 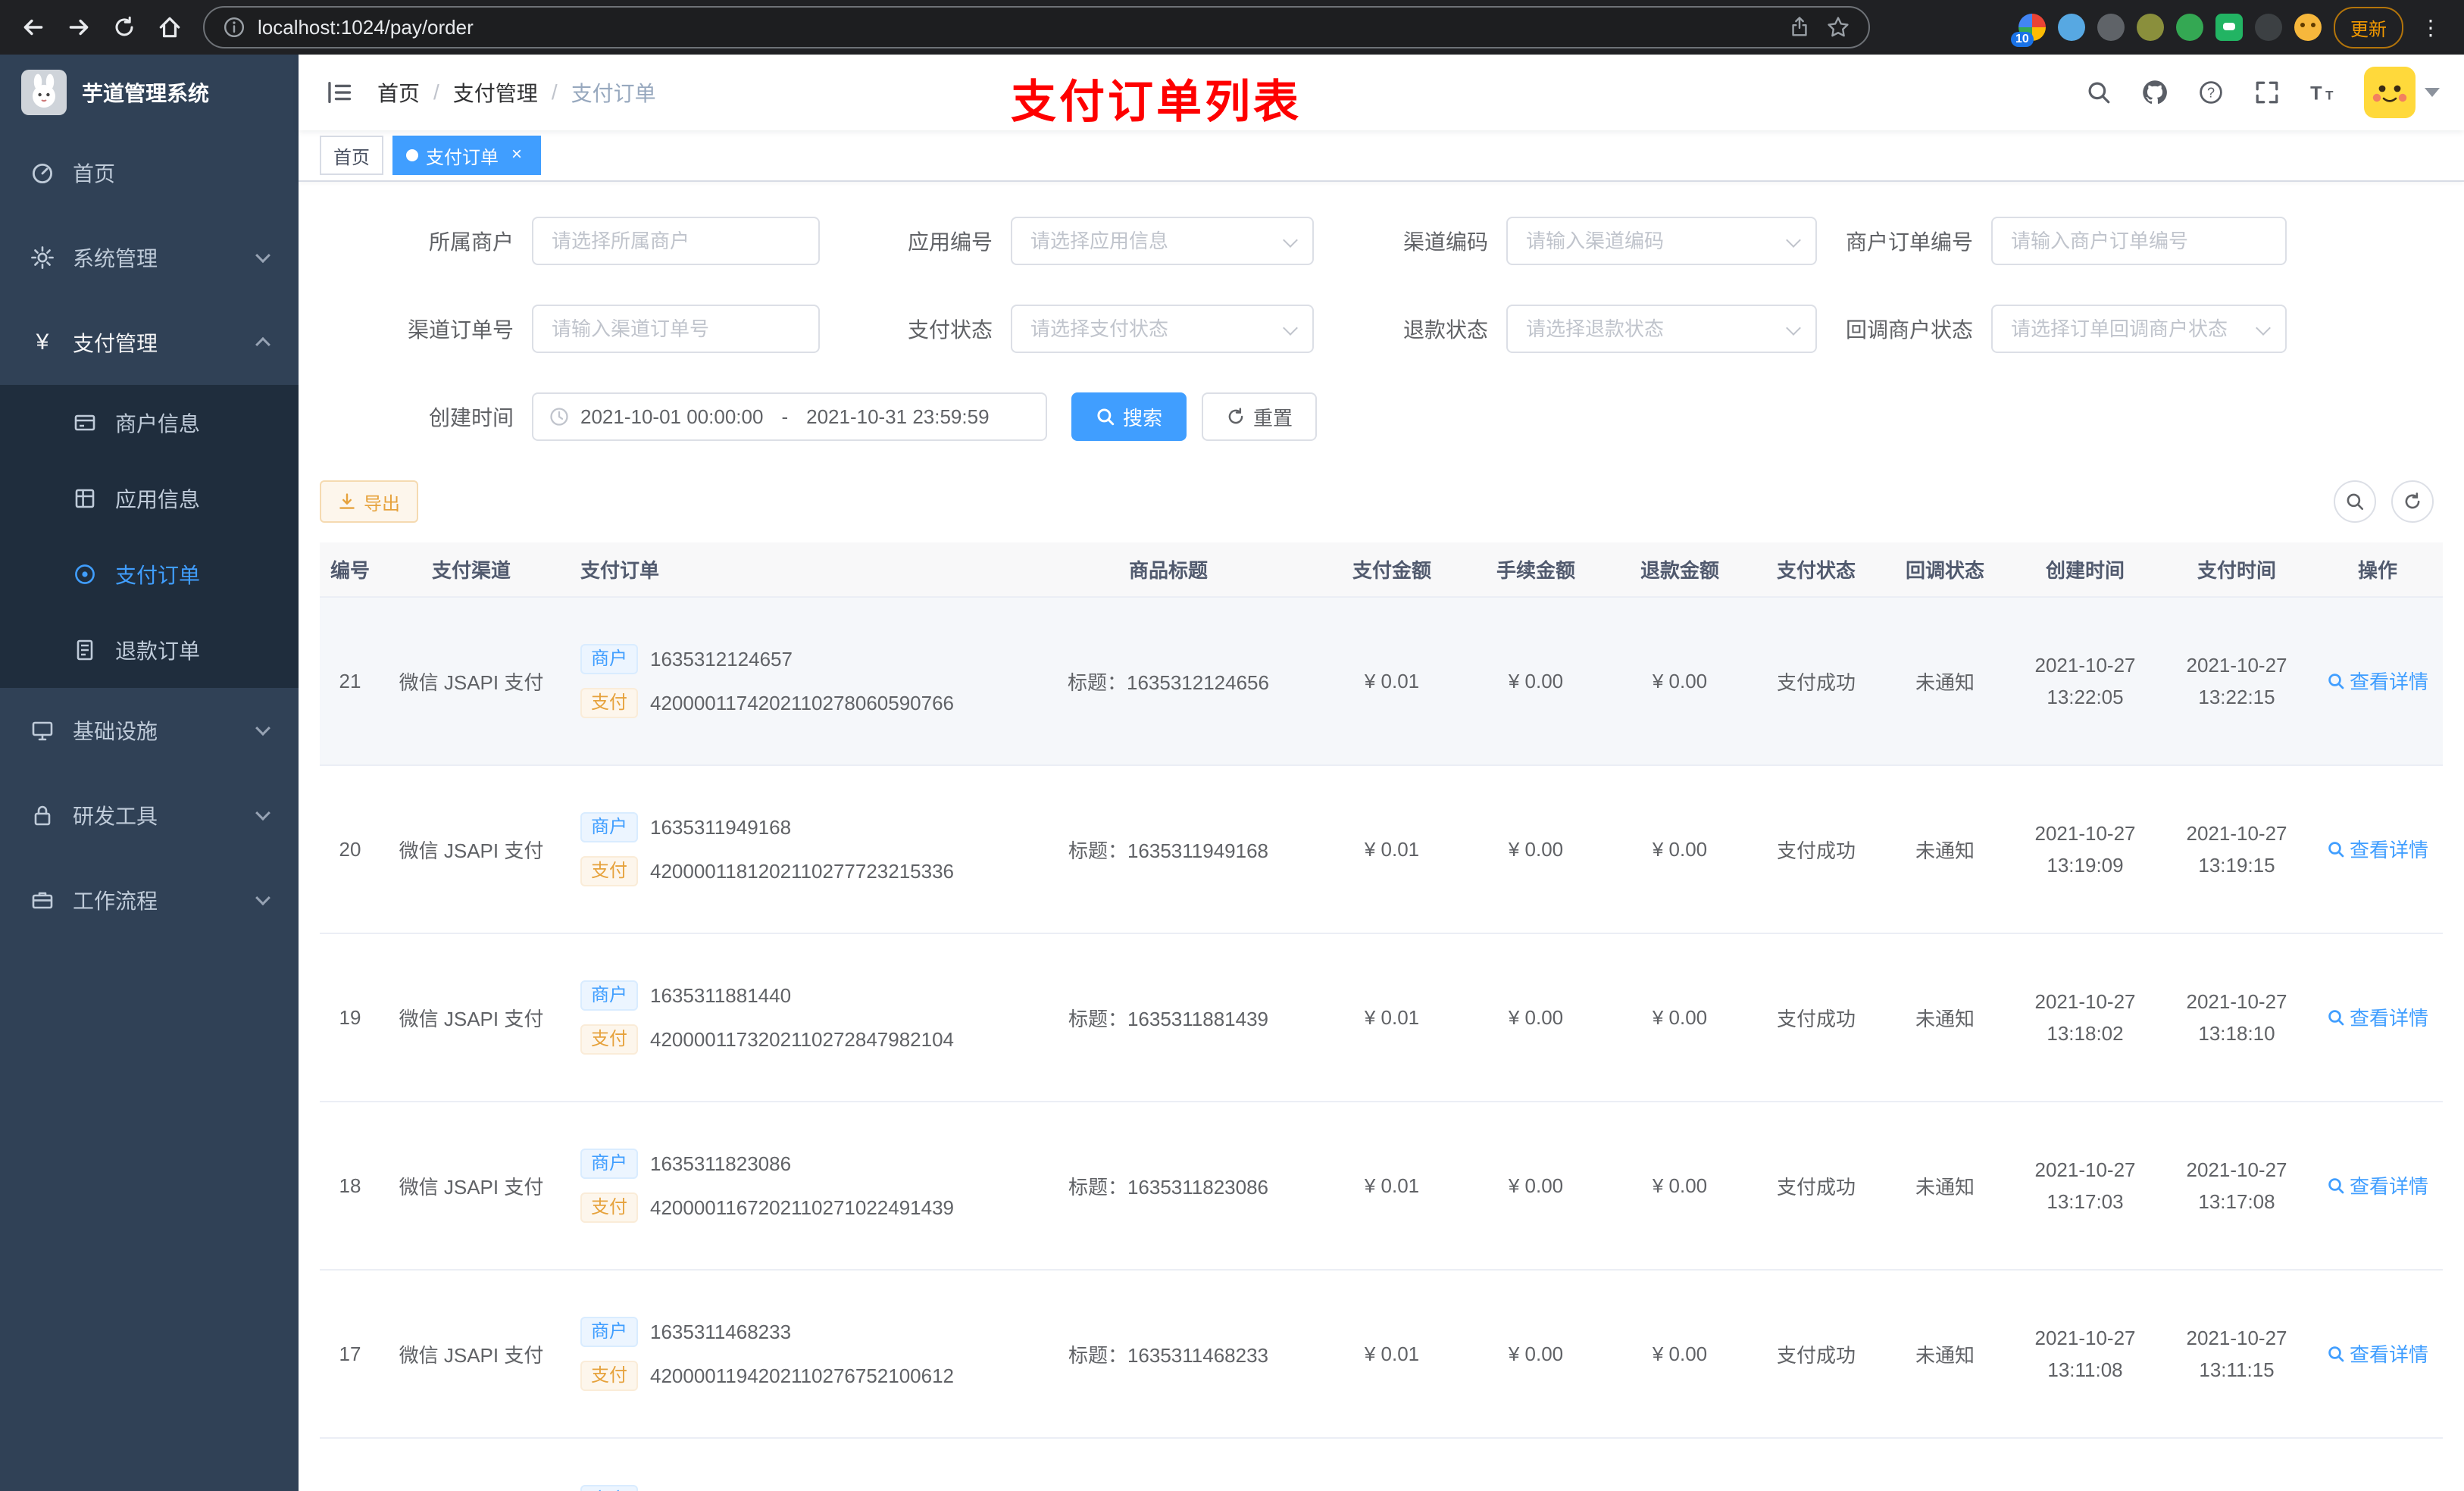 What do you see at coordinates (149, 92) in the screenshot?
I see `sidebar-logo: 芋道管理系统` at bounding box center [149, 92].